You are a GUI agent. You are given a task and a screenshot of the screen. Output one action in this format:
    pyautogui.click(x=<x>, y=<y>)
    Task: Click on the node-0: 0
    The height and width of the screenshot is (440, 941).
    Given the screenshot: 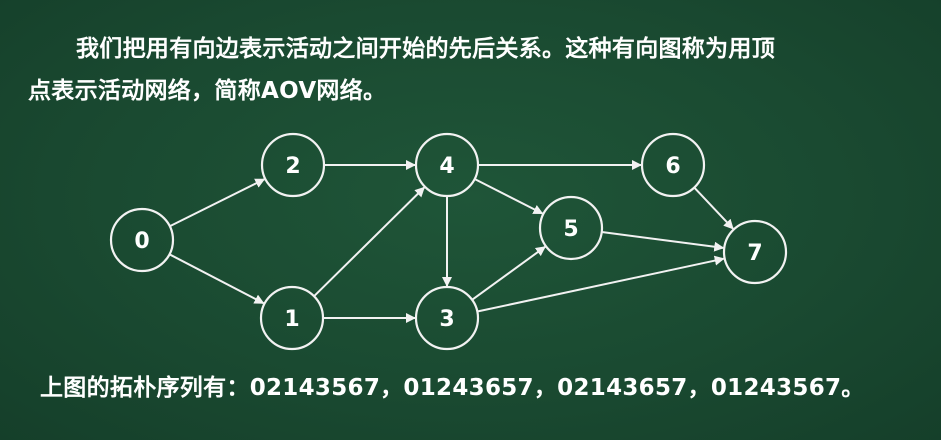 What is the action you would take?
    pyautogui.click(x=142, y=240)
    